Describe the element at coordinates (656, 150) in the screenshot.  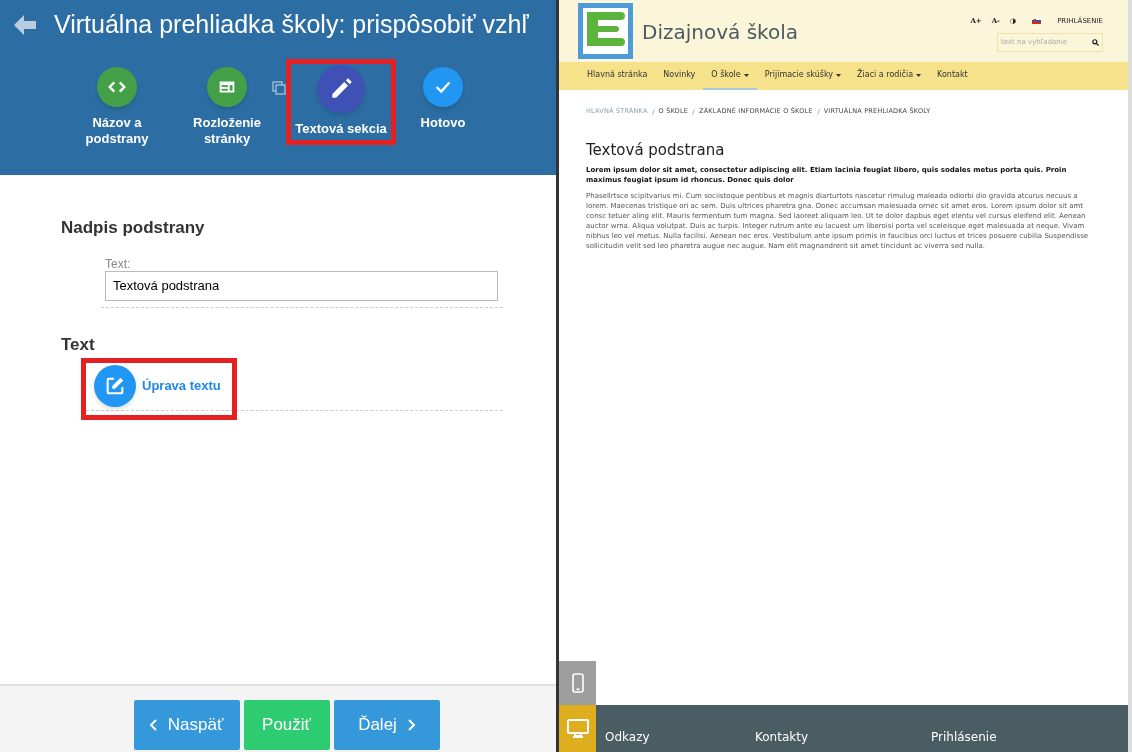
I see `page-heading: Textová podstrana` at that location.